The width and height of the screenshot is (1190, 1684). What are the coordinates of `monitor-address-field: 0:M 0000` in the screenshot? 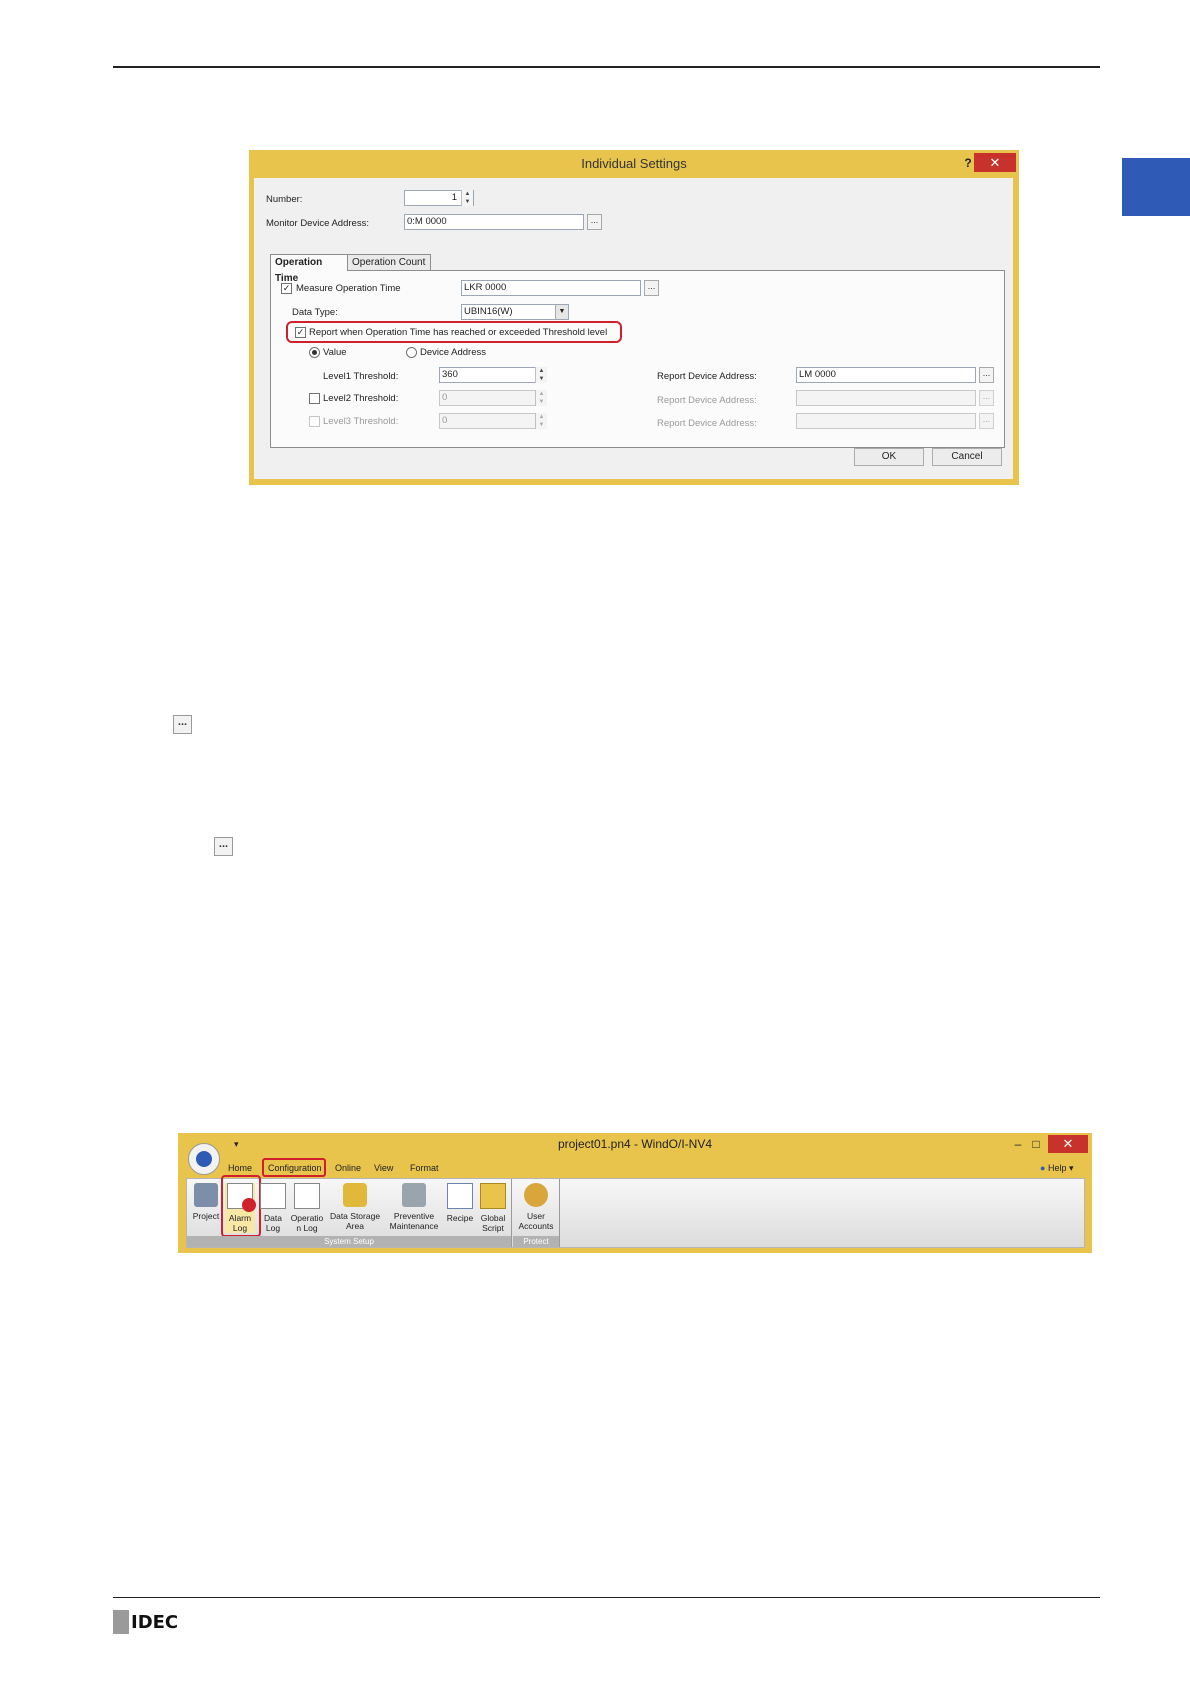 It's located at (494, 222).